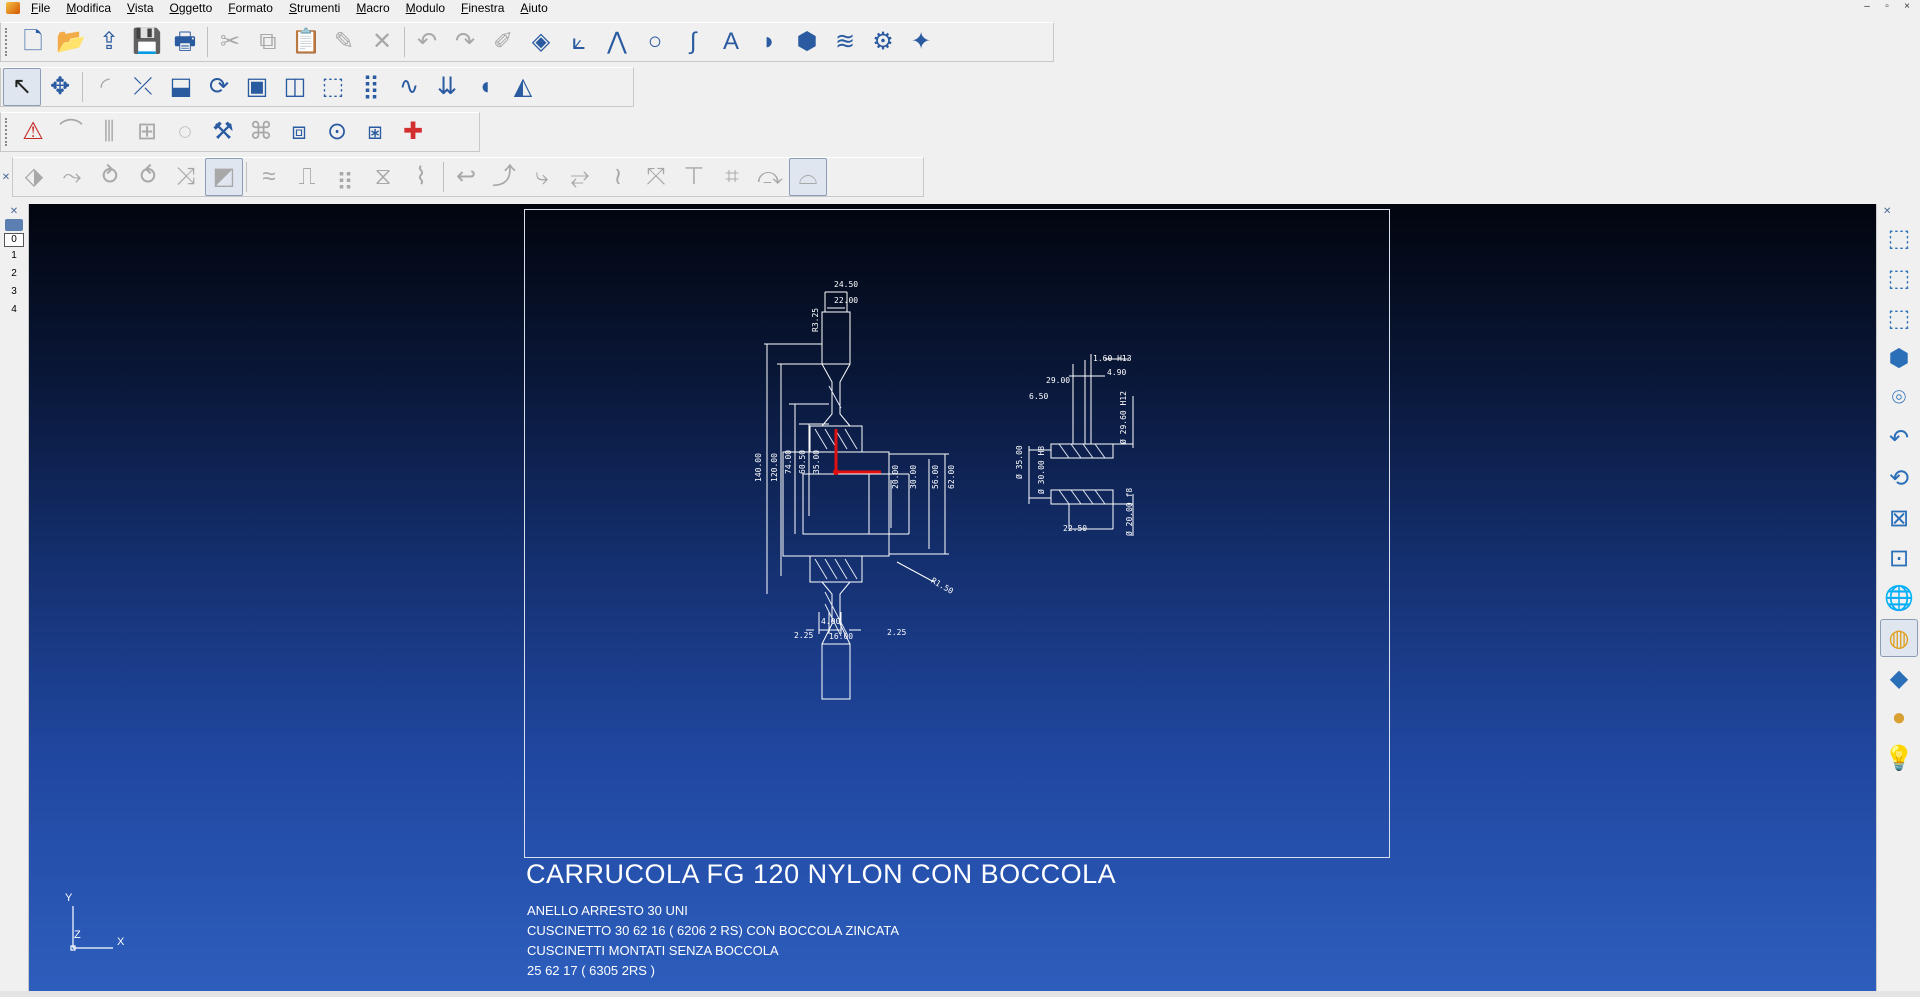  What do you see at coordinates (542, 177) in the screenshot?
I see `curve-tool-3-icon: ⤷` at bounding box center [542, 177].